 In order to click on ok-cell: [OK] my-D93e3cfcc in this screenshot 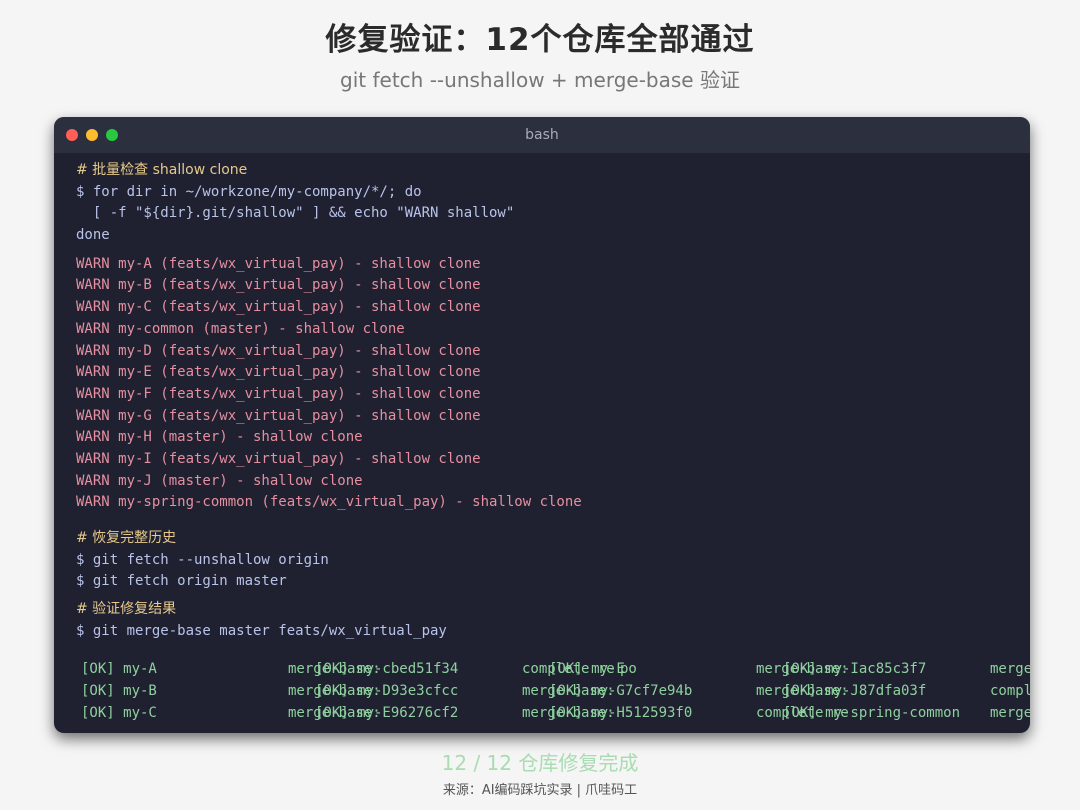, I will do `click(387, 691)`.